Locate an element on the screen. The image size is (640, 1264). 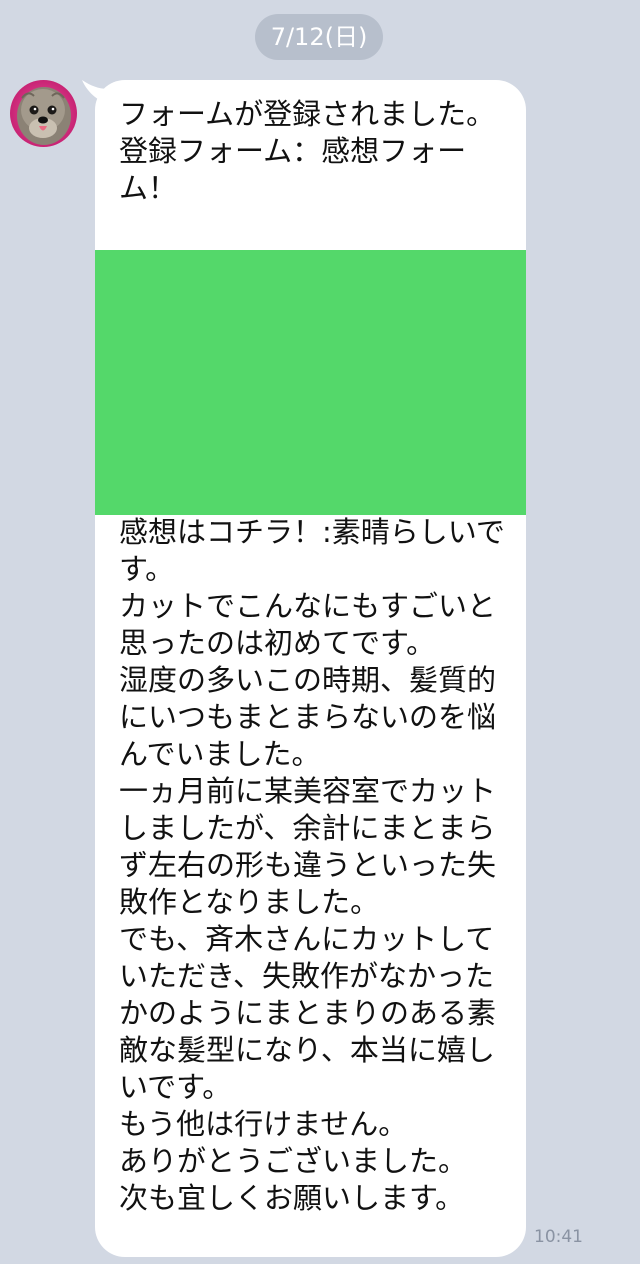
sender-avatar is located at coordinates (43, 113).